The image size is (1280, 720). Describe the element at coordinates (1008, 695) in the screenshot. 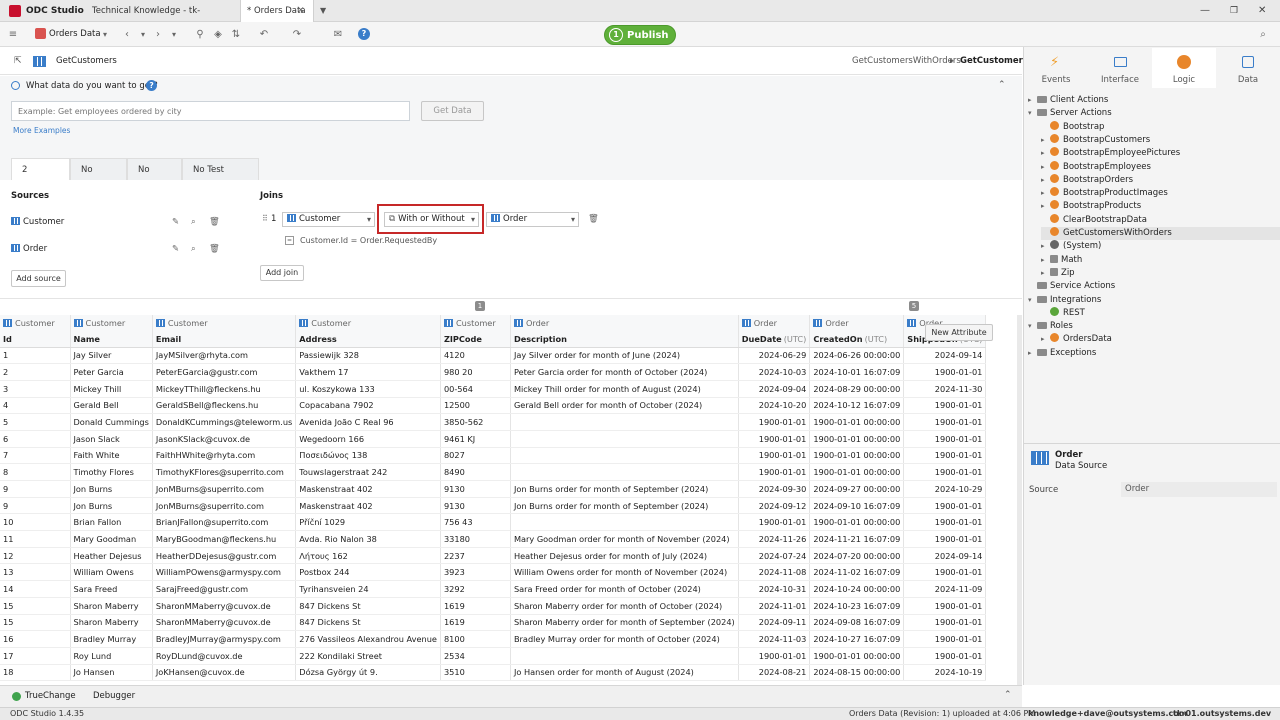

I see `expand-panel-icon: ⌃` at that location.